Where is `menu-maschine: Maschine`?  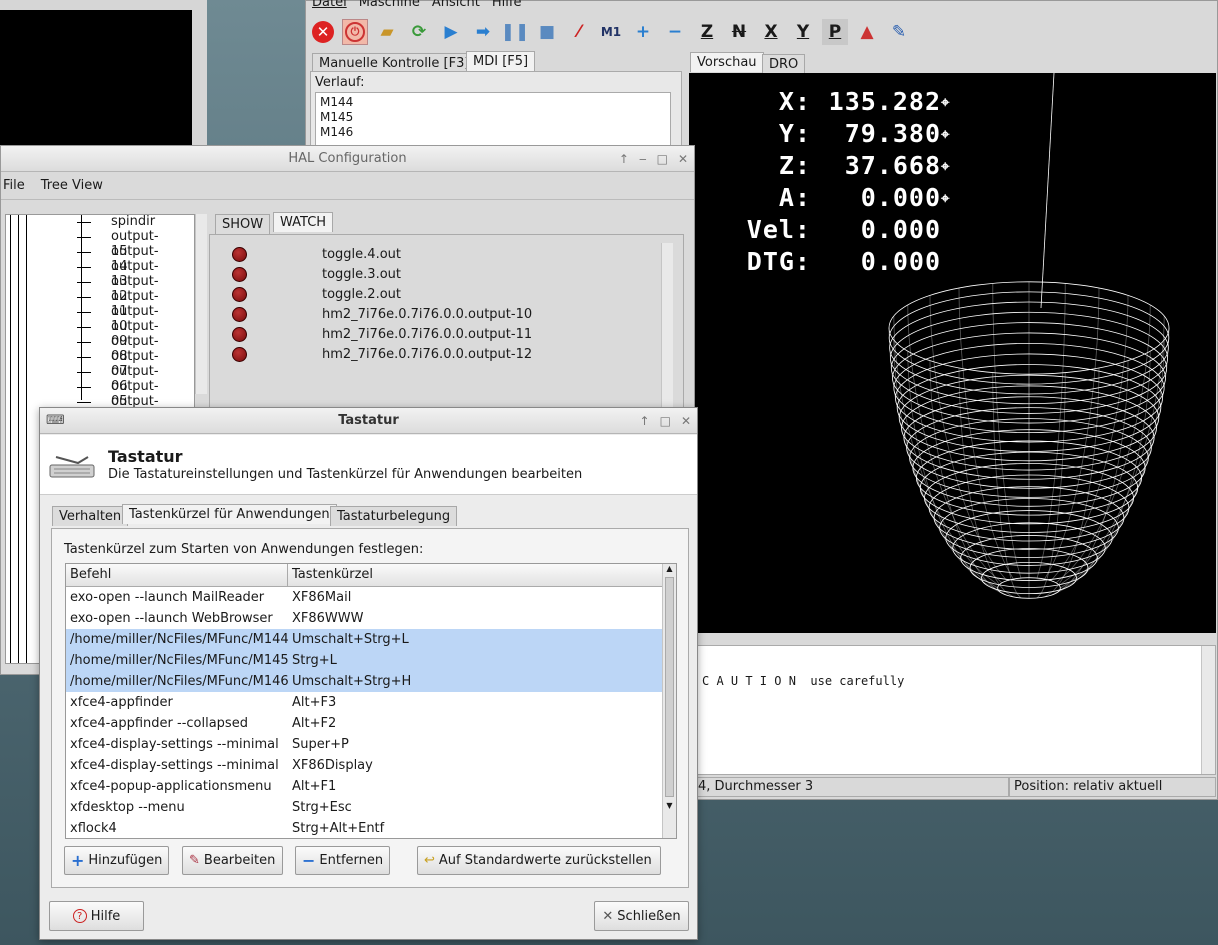
menu-maschine: Maschine is located at coordinates (389, 5).